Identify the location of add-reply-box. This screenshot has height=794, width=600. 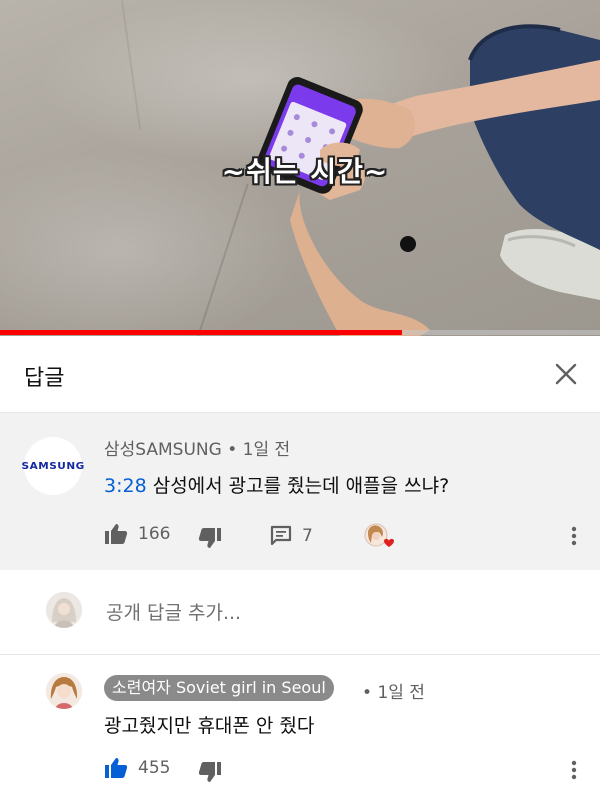
(300, 612).